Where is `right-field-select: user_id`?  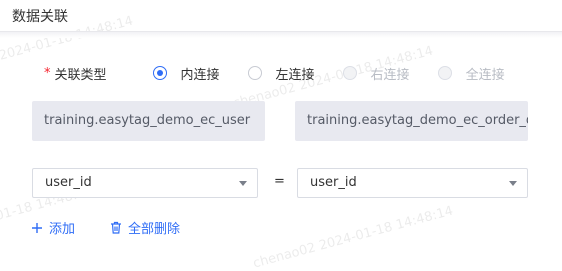 right-field-select: user_id is located at coordinates (412, 183).